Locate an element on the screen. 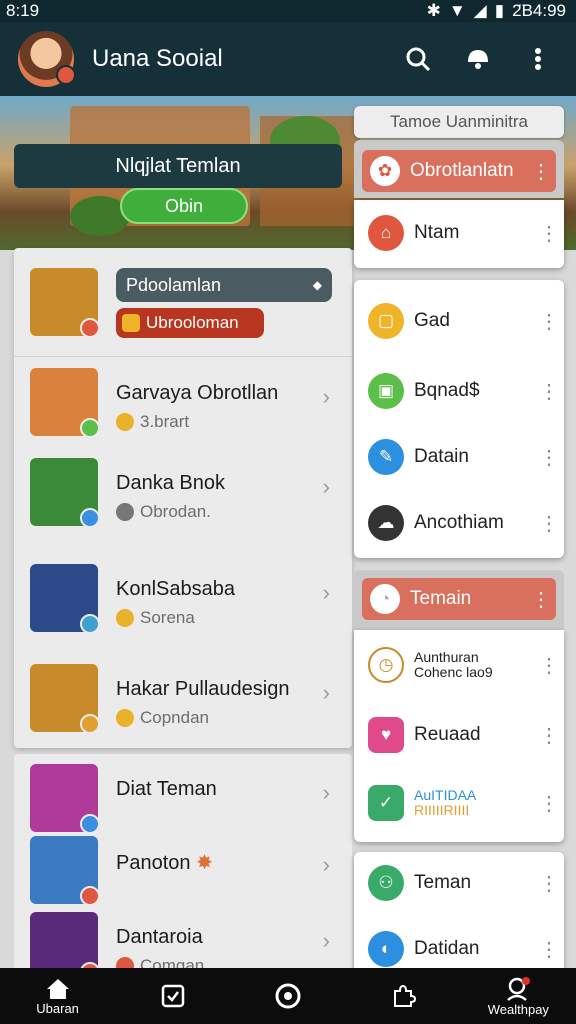 This screenshot has height=1024, width=576. banner-card: Nlqjlat Temlan is located at coordinates (178, 166).